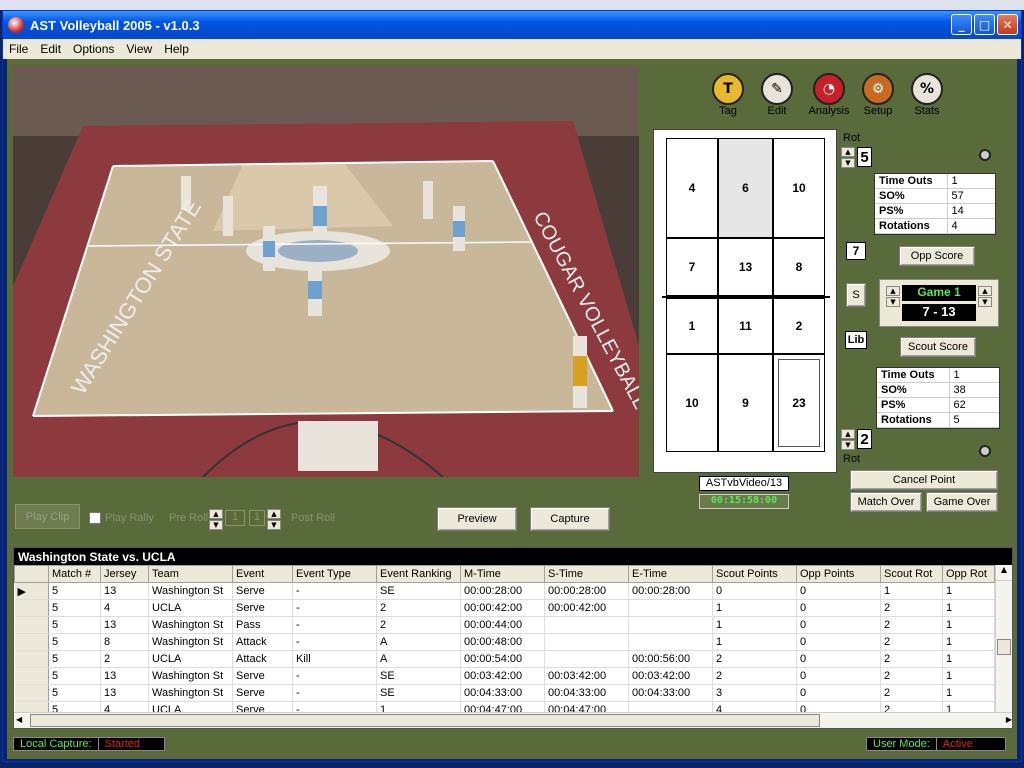 Image resolution: width=1024 pixels, height=768 pixels. I want to click on scout-score-spinner: ▲ ▼, so click(985, 296).